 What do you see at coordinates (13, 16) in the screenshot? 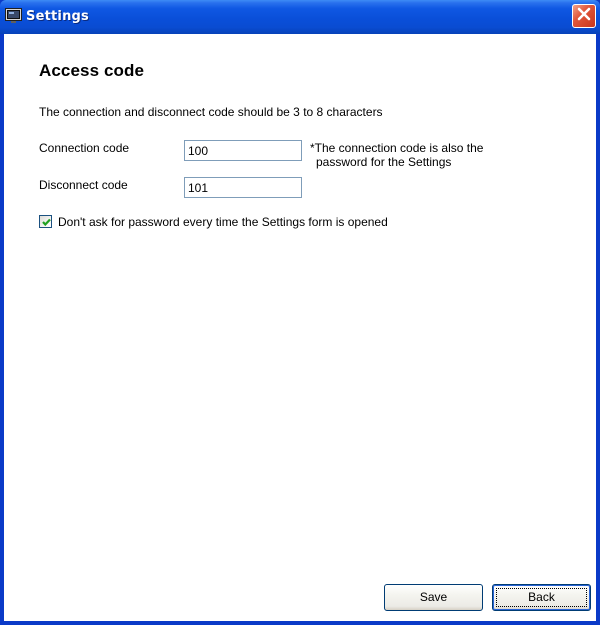
I see `monitor-icon` at bounding box center [13, 16].